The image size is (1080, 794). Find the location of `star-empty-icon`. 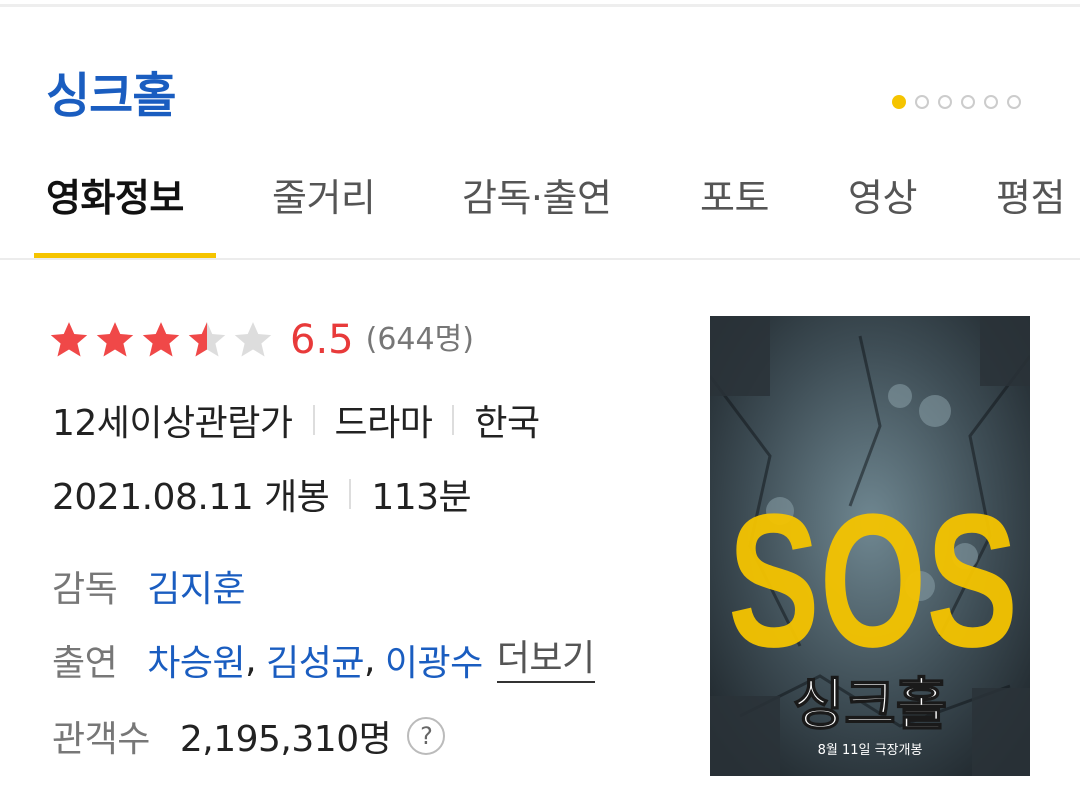

star-empty-icon is located at coordinates (253, 339).